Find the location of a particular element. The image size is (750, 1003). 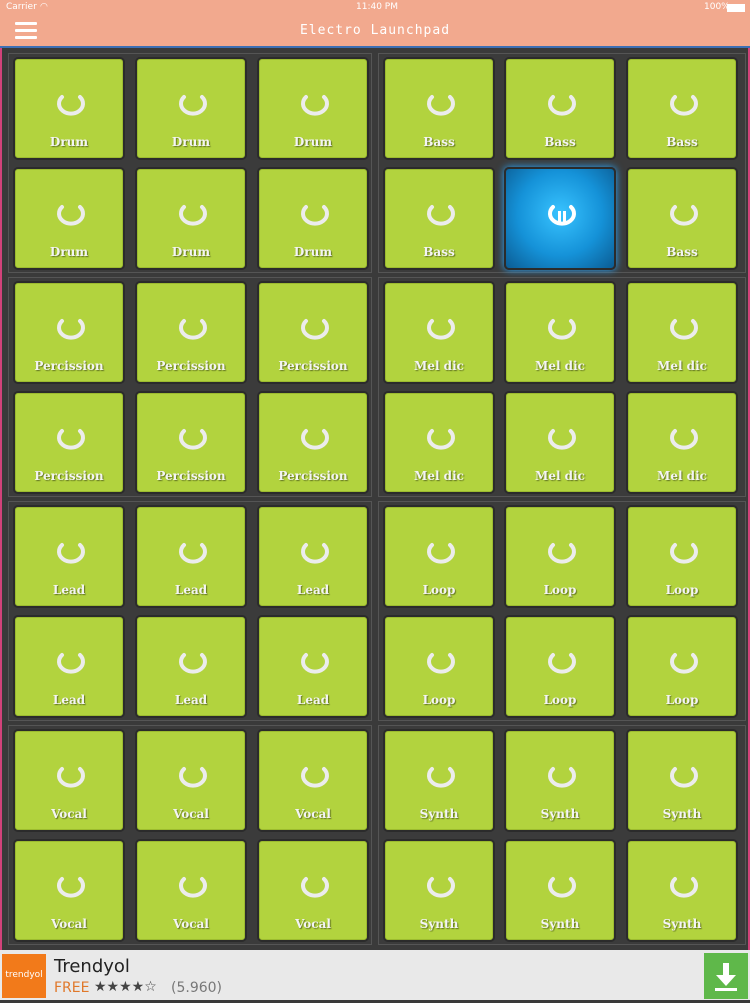

pad-button-active is located at coordinates (560, 218).